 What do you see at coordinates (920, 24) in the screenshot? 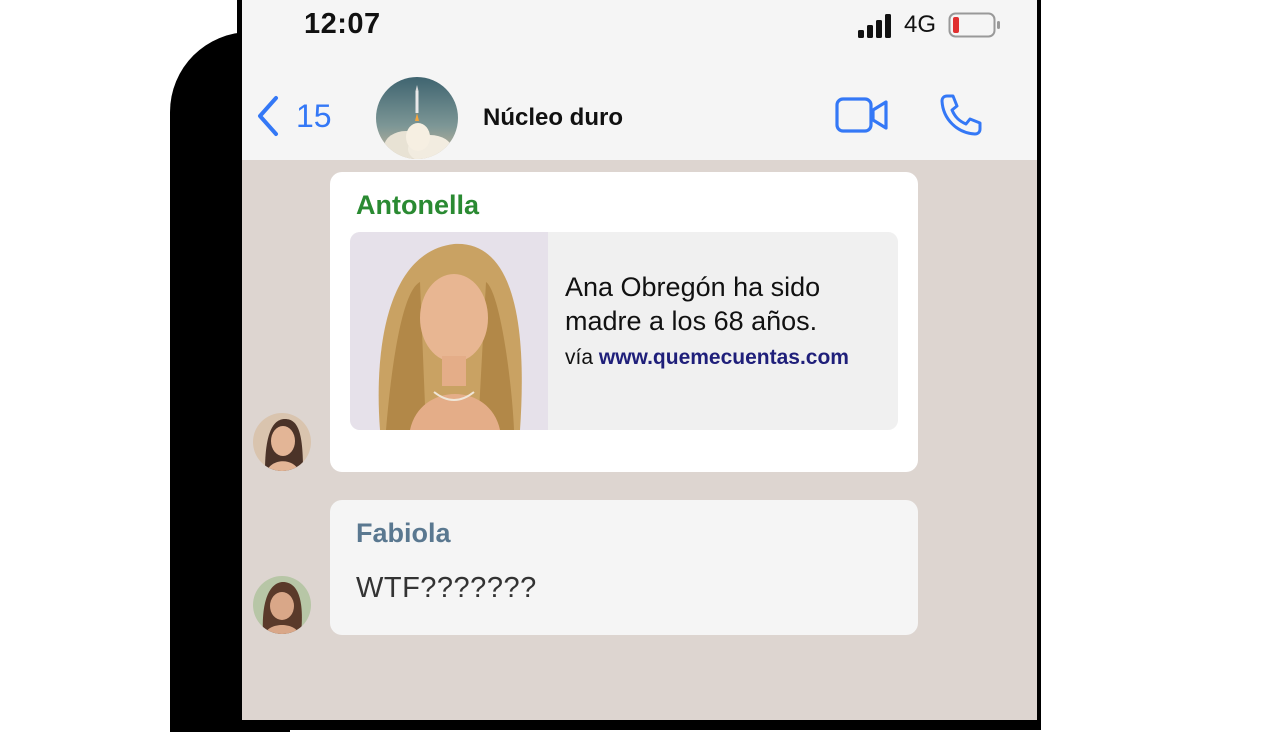
I see `network-type: 4G` at bounding box center [920, 24].